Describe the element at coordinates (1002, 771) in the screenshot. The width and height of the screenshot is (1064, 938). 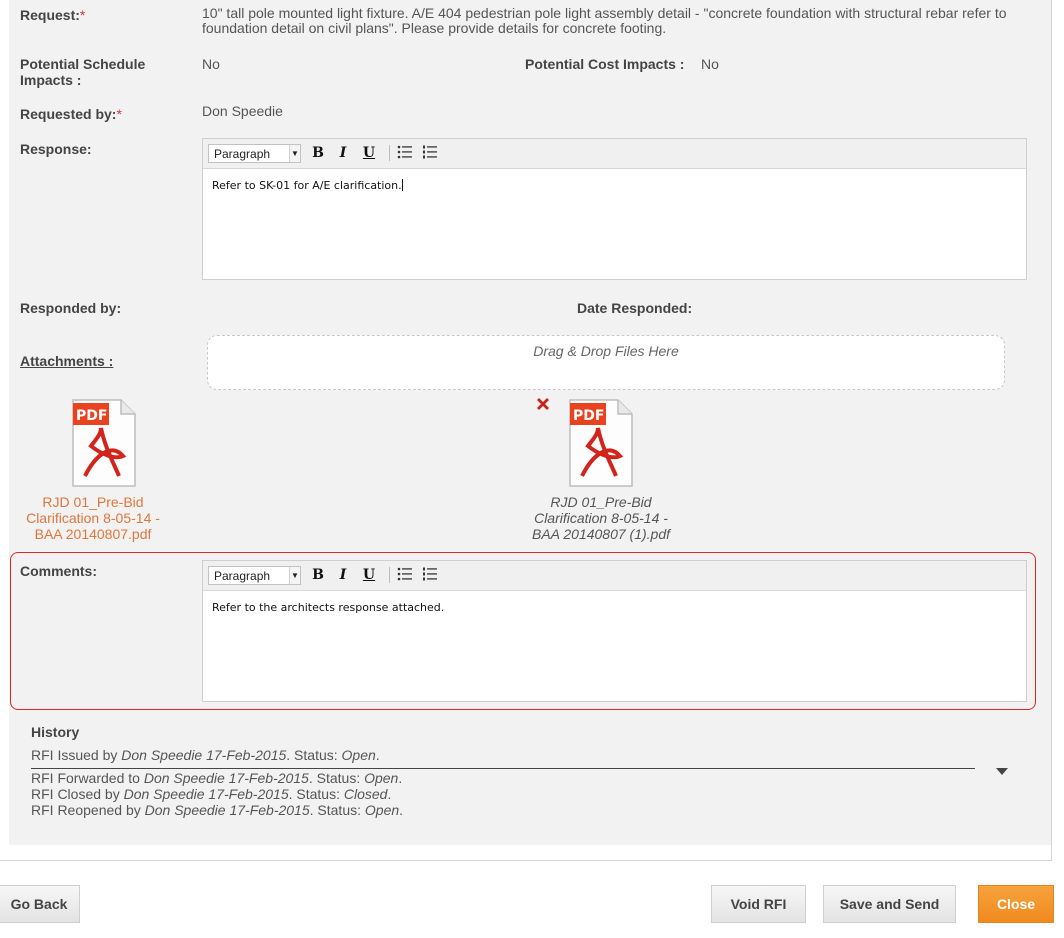
I see `chevron-down-icon` at that location.